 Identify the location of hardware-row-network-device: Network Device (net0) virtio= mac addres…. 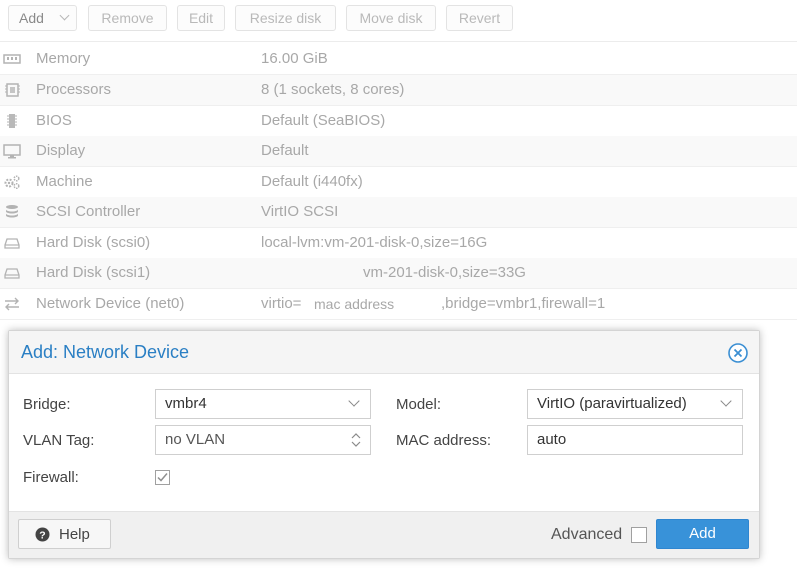
(398, 304).